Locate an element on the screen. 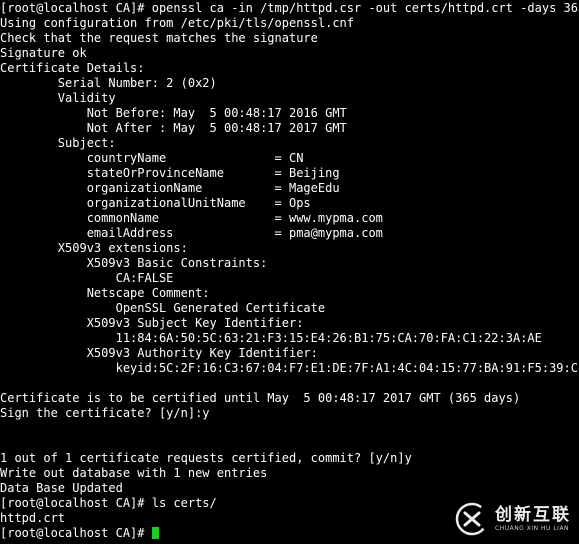 This screenshot has height=544, width=579. terminal-line: Certificate Details: is located at coordinates (72, 68).